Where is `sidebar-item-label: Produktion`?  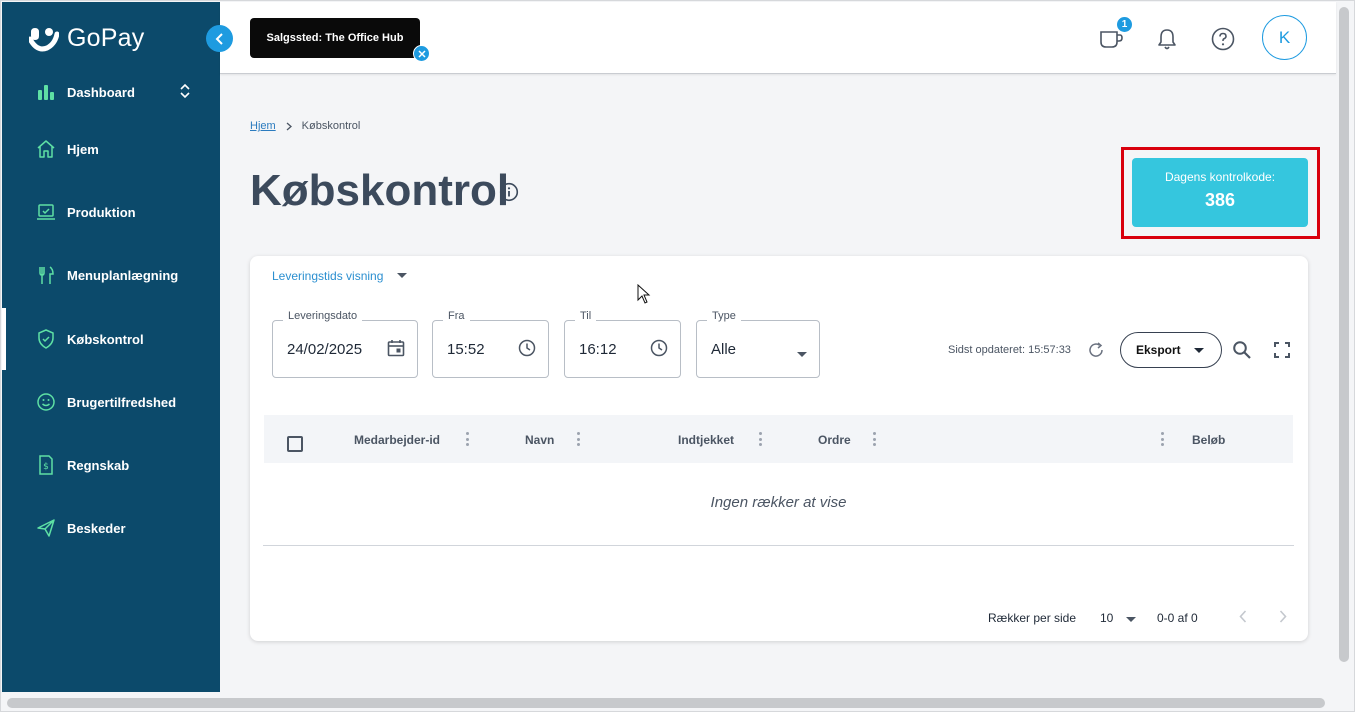 sidebar-item-label: Produktion is located at coordinates (101, 212).